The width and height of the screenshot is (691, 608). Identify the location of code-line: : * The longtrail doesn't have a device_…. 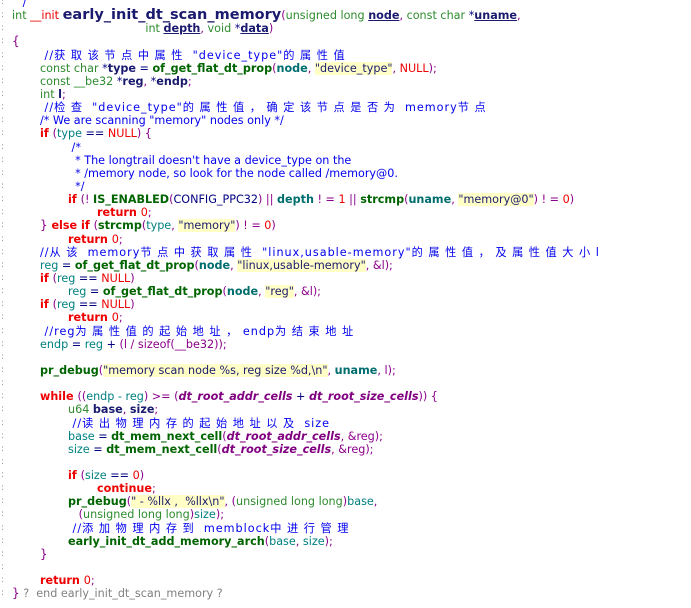
(345, 160).